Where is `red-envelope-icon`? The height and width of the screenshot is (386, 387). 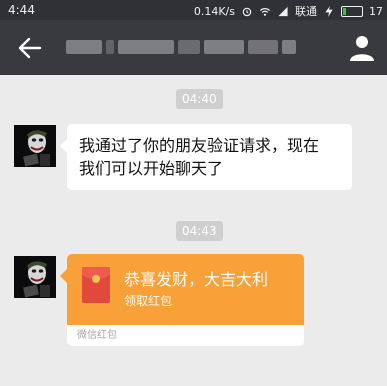 red-envelope-icon is located at coordinates (96, 285).